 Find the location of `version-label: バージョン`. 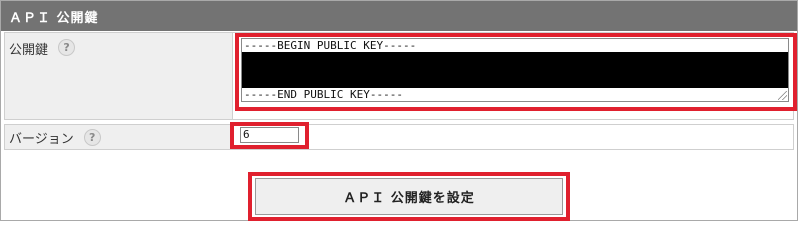

version-label: バージョン is located at coordinates (41, 139).